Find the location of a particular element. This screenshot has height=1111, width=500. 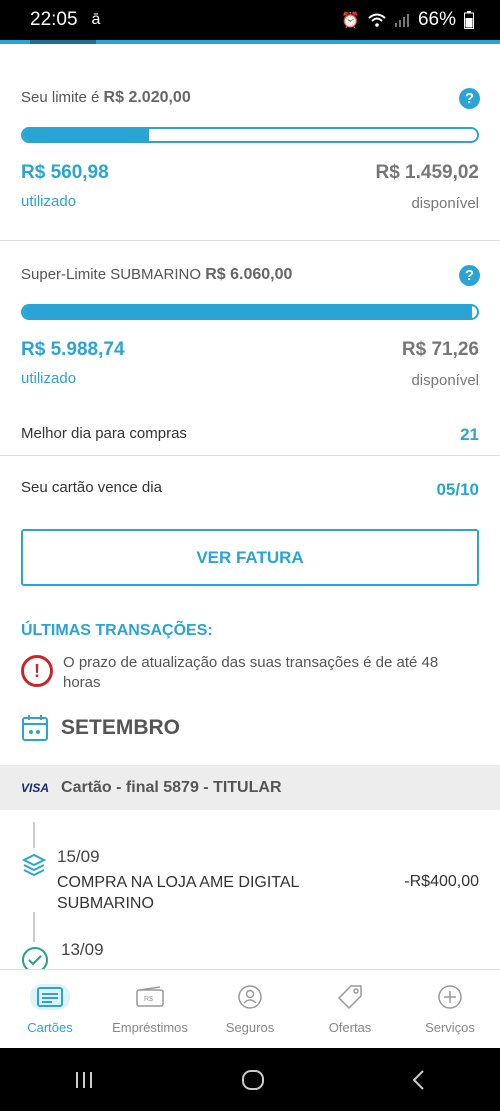

super-limit-progress-bar is located at coordinates (250, 312).